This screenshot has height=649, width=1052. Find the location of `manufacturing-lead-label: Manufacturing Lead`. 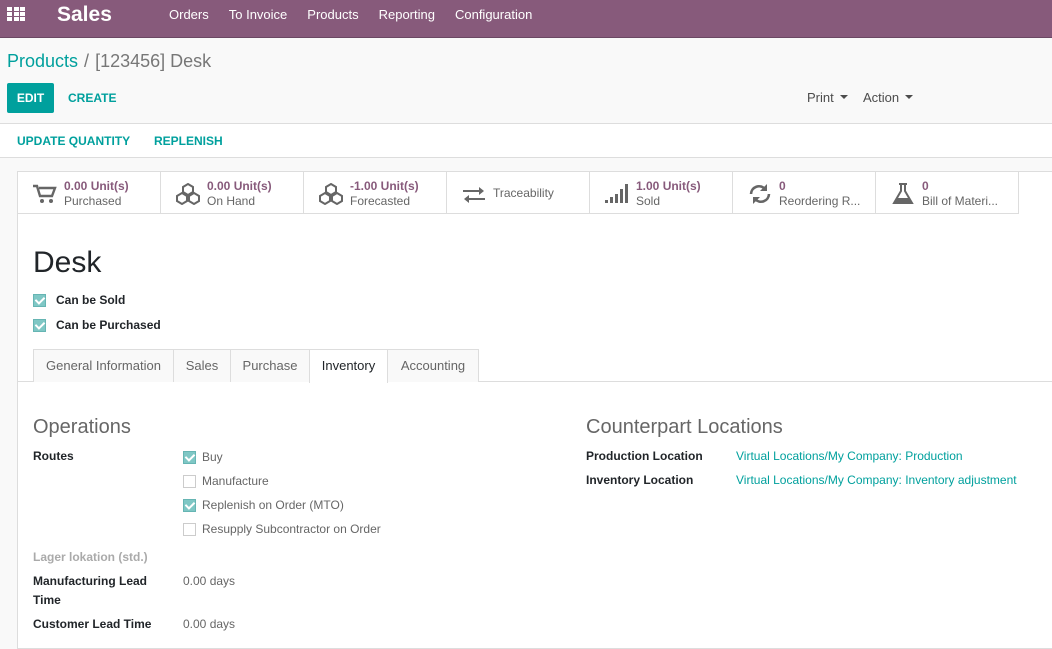

manufacturing-lead-label: Manufacturing Lead is located at coordinates (90, 581).